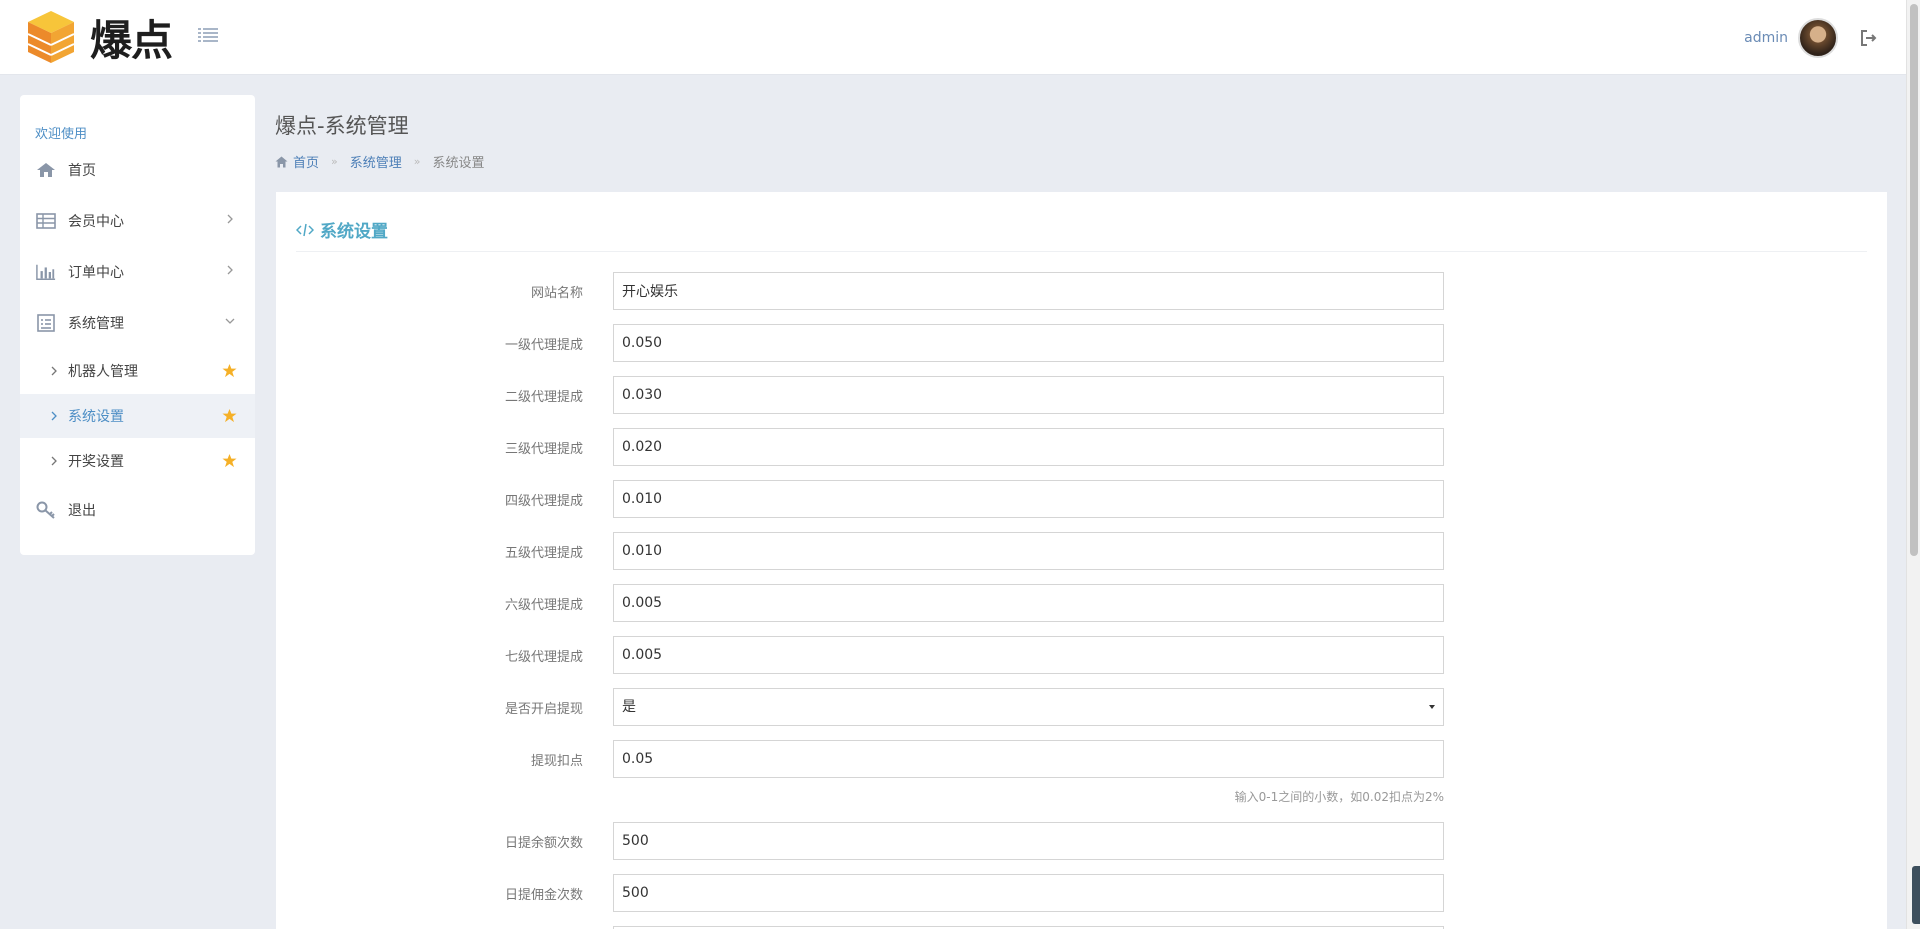 The height and width of the screenshot is (929, 1920). I want to click on form-row-agent1: 一级代理提成, so click(1081, 343).